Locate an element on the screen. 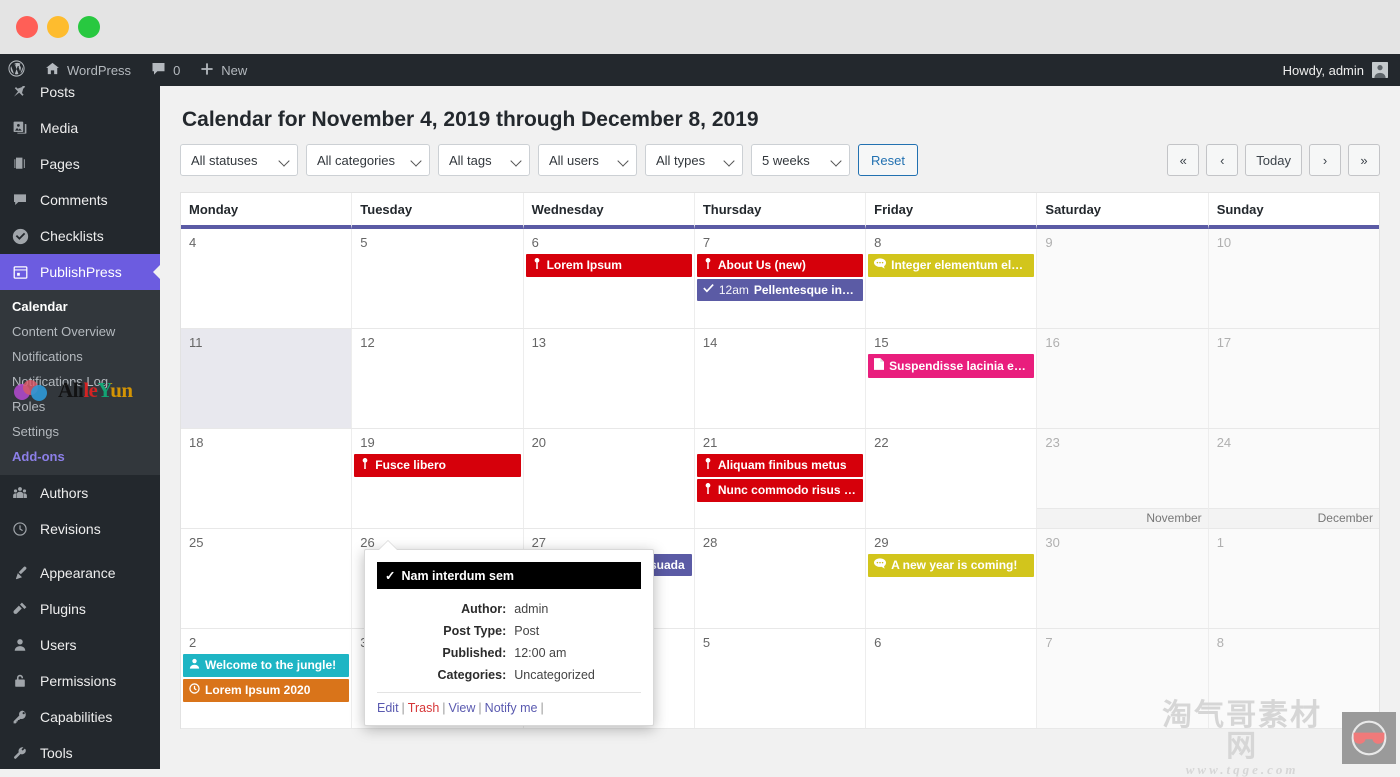  calendar-event: A new year is coming! is located at coordinates (951, 565).